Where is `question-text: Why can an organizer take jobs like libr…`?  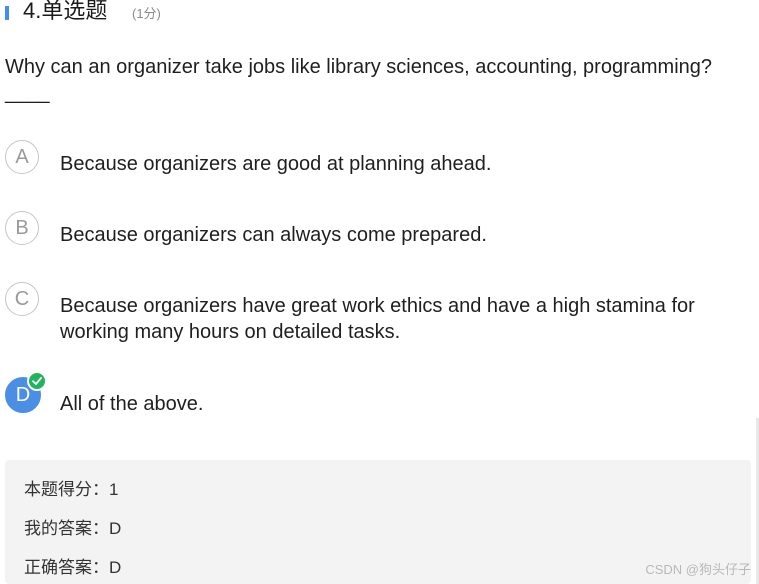 question-text: Why can an organizer take jobs like libr… is located at coordinates (359, 80).